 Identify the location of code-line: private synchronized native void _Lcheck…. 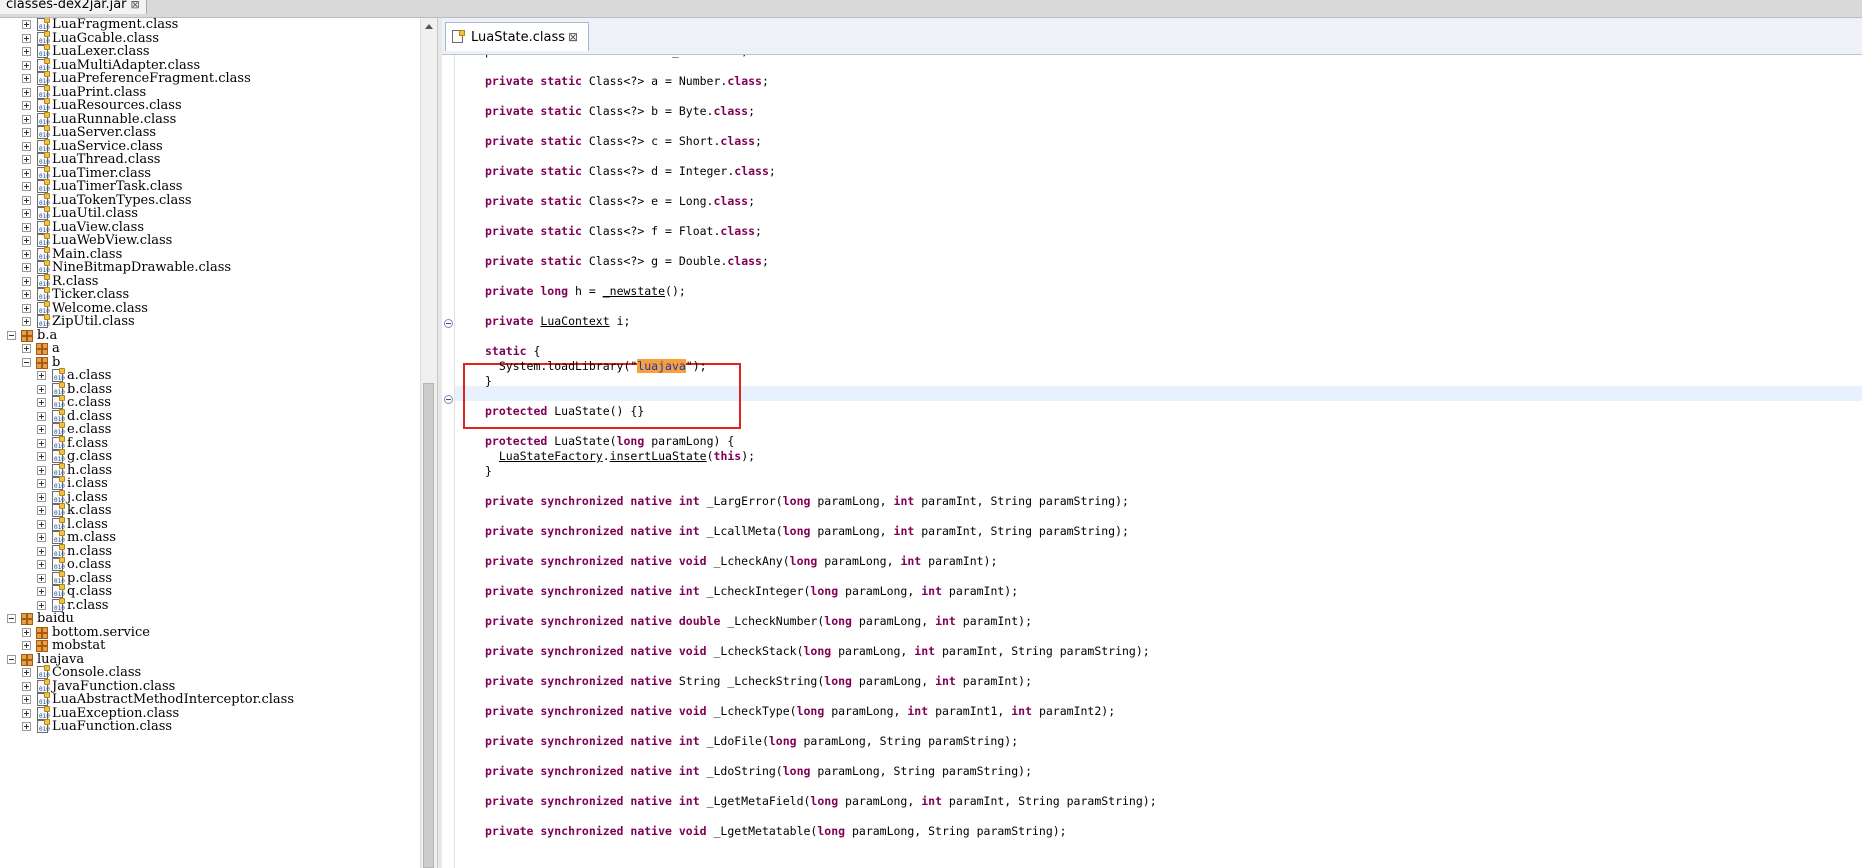
(817, 651).